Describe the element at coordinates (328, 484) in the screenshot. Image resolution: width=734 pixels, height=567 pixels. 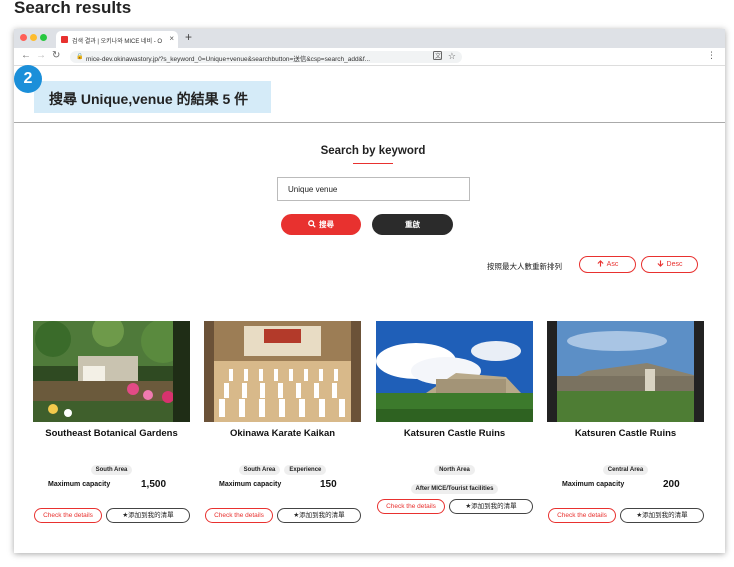
I see `capacity-value: 150` at that location.